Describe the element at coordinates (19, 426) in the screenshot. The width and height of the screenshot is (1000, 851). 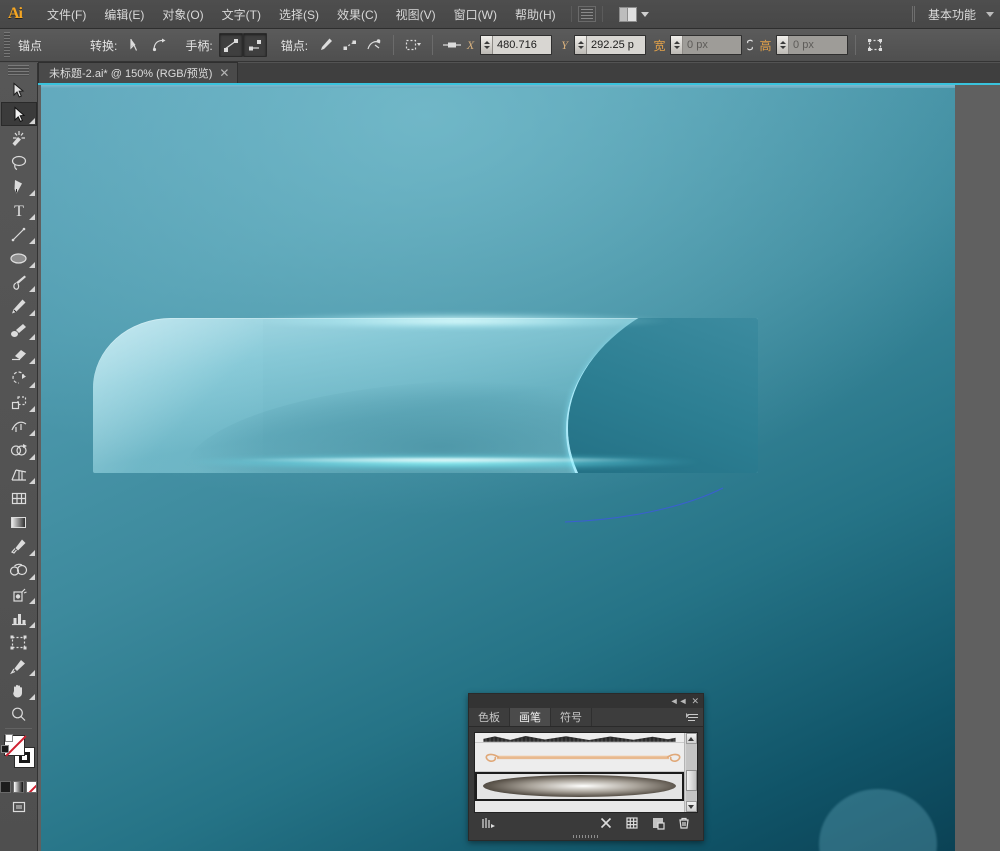
I see `width-tool` at that location.